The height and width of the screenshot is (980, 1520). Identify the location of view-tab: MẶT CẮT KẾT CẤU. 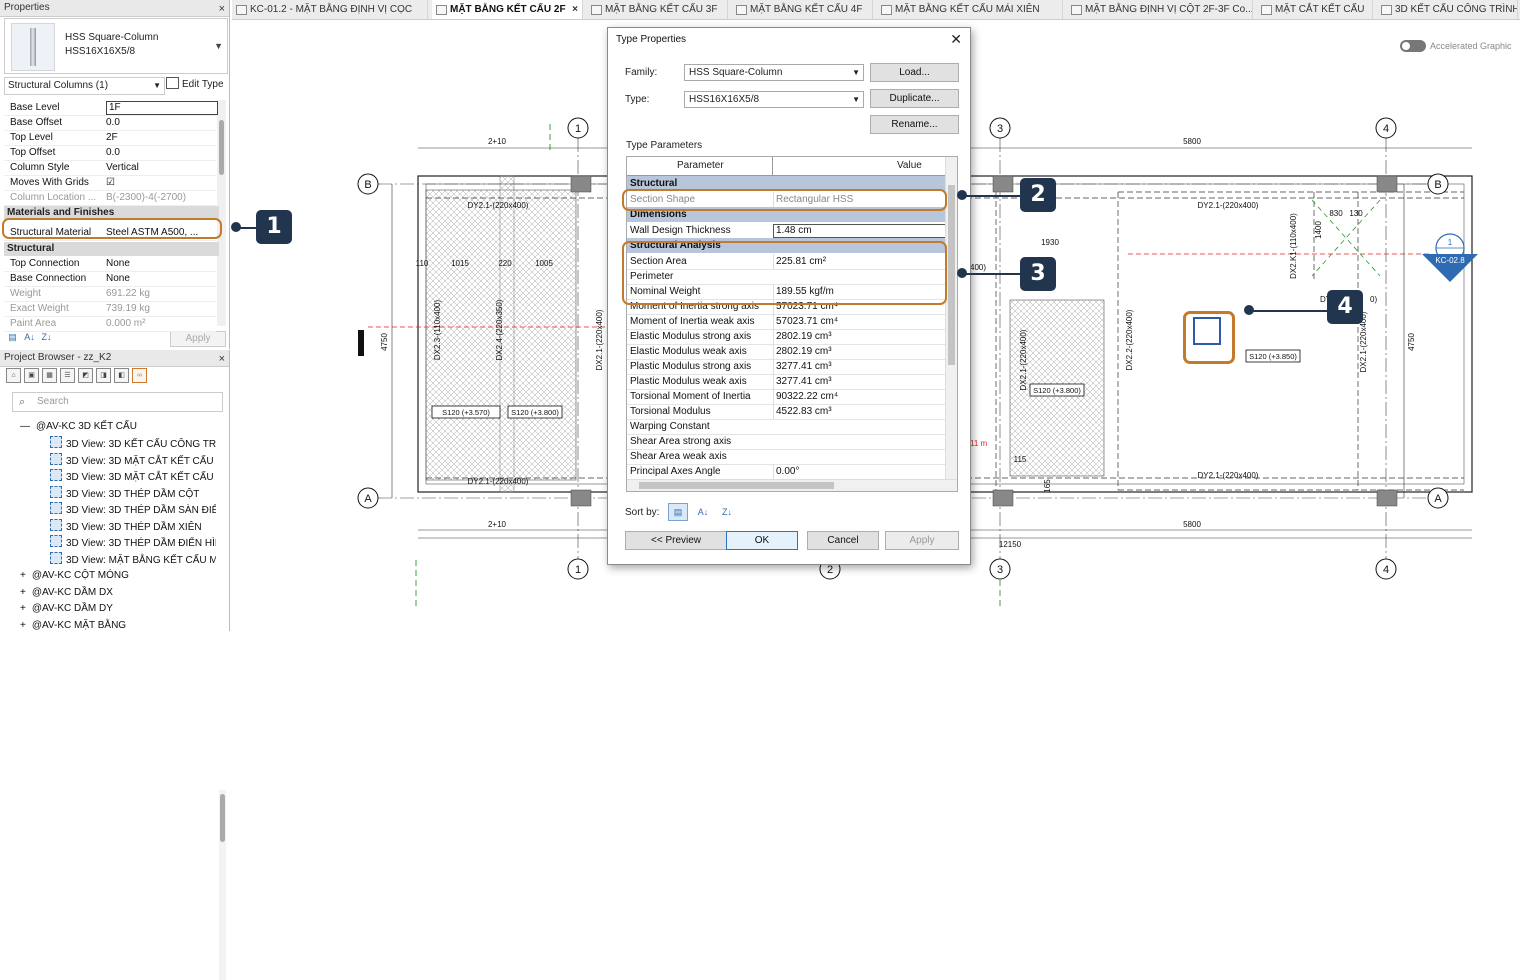
(1315, 9).